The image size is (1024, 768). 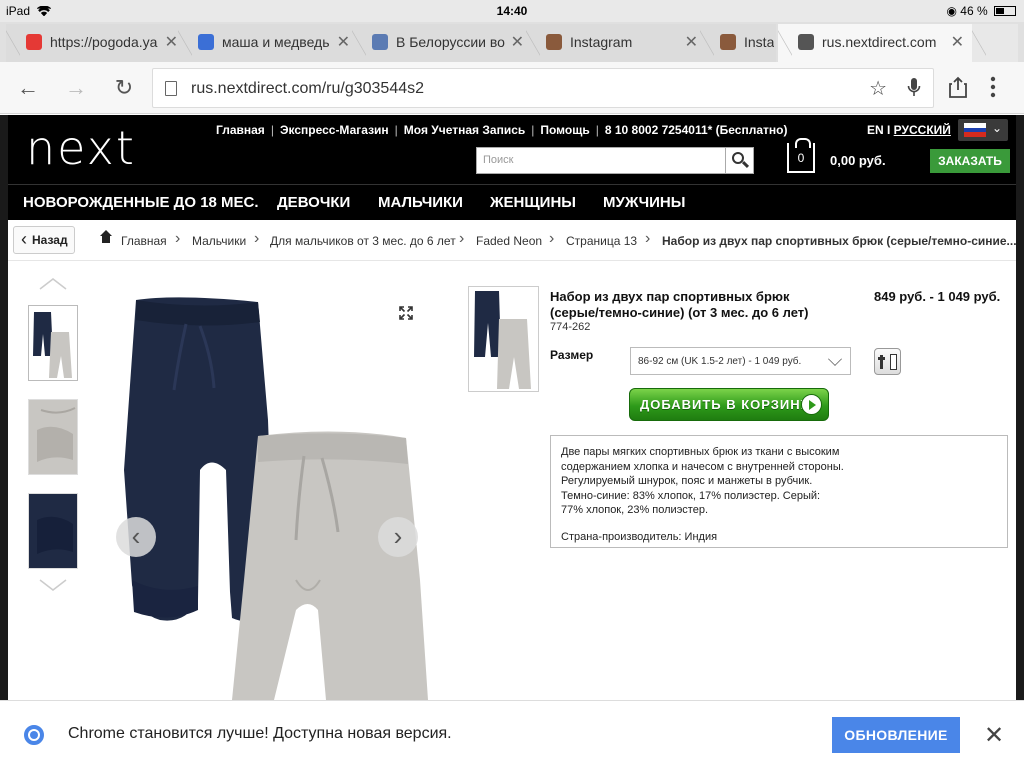 What do you see at coordinates (53, 285) in the screenshot?
I see `thumbs-up-arrow-icon` at bounding box center [53, 285].